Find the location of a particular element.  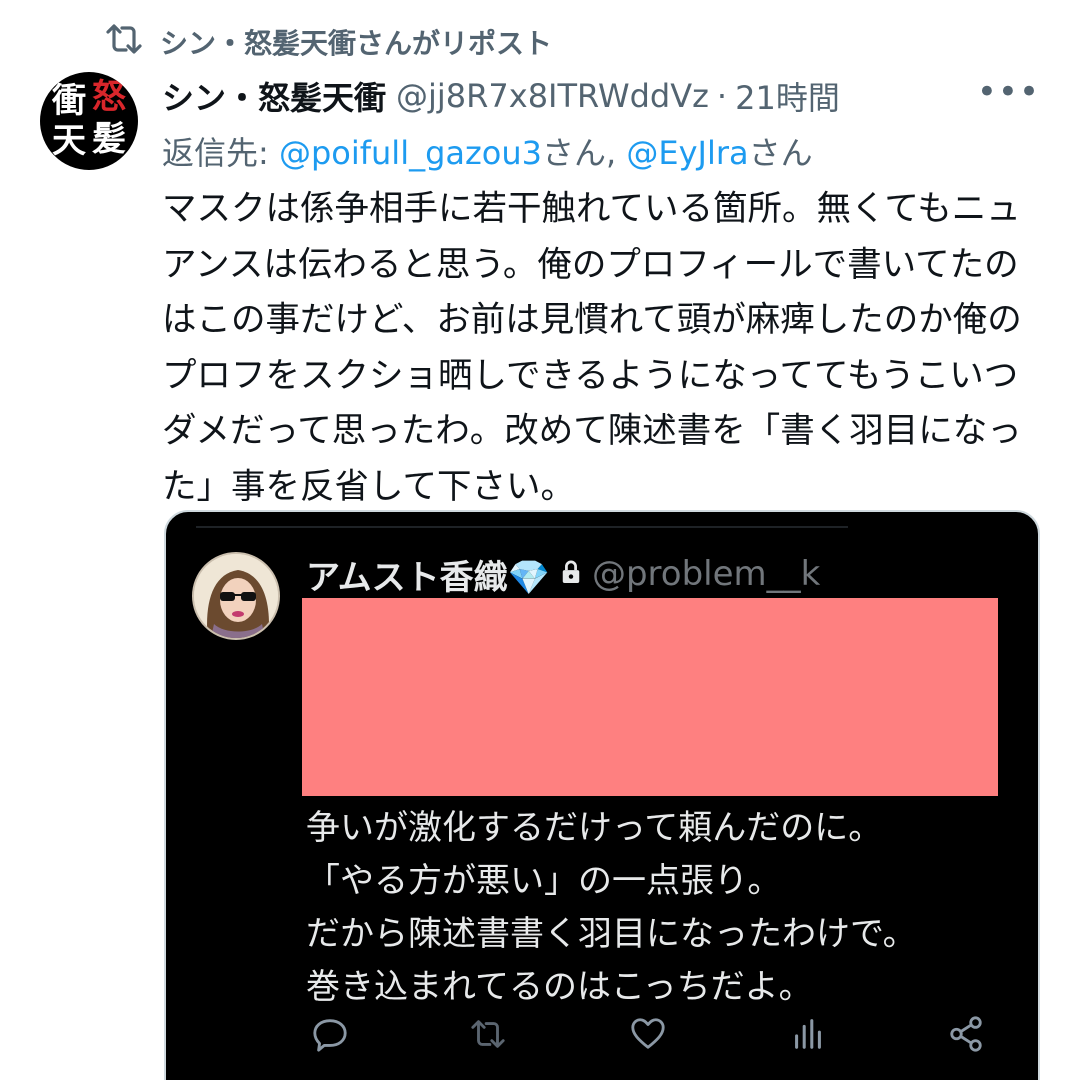

avatar-char-1: 衝 is located at coordinates (69, 101).